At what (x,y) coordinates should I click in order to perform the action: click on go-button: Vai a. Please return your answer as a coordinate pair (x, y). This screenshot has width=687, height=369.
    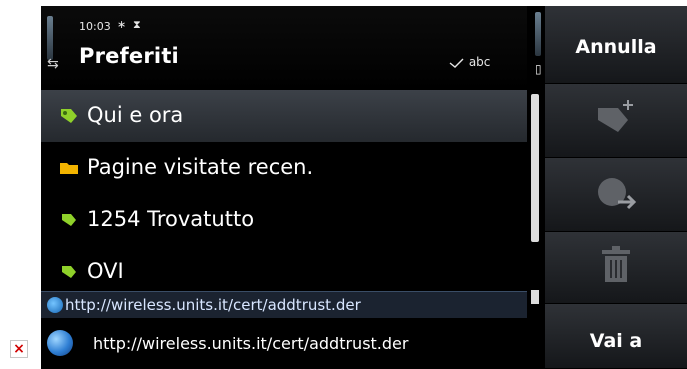
    Looking at the image, I should click on (616, 336).